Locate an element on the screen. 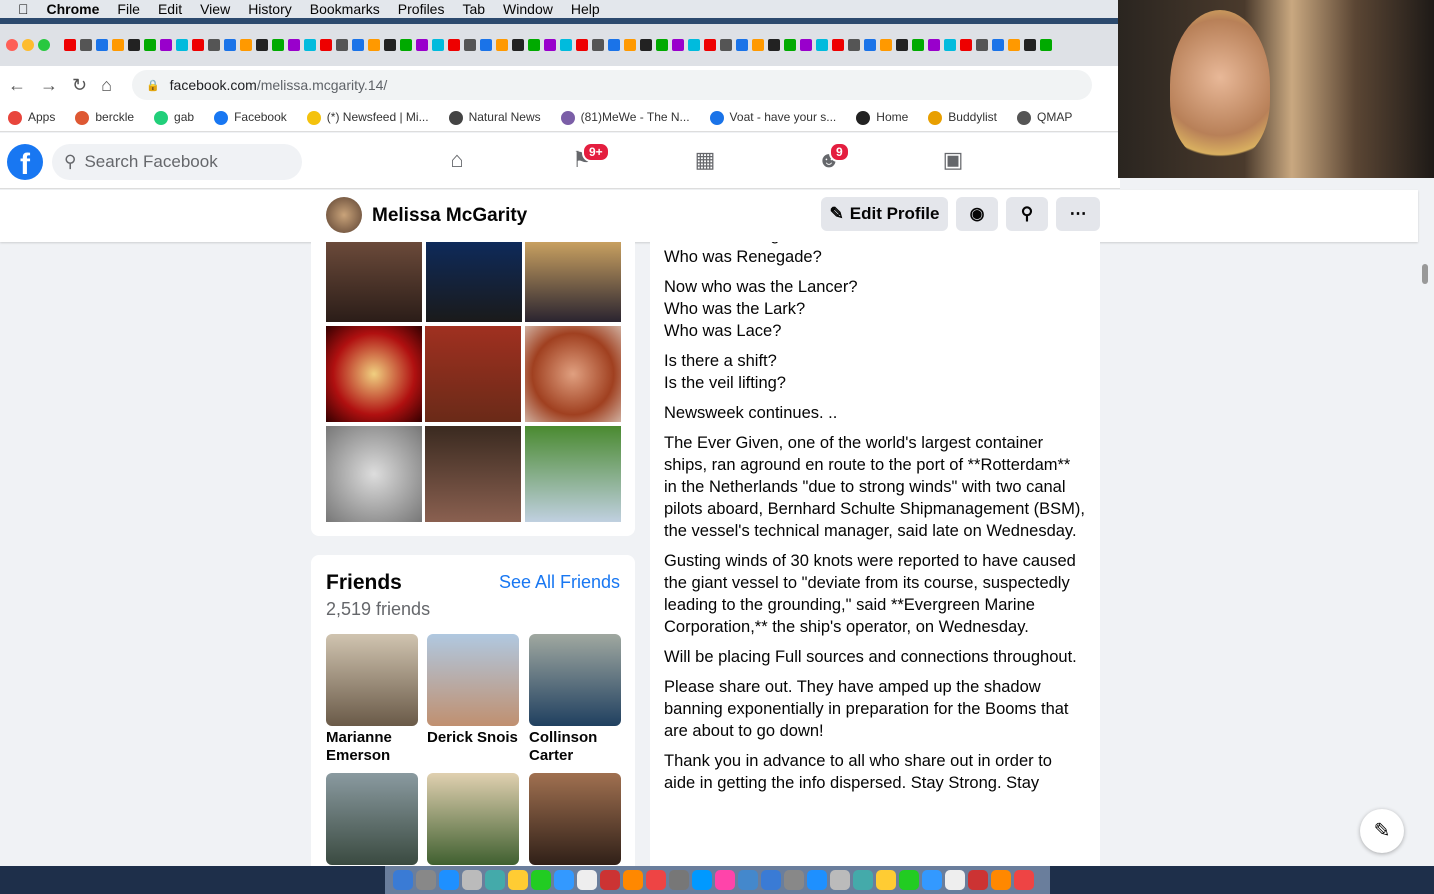 This screenshot has width=1434, height=894. avatar is located at coordinates (344, 215).